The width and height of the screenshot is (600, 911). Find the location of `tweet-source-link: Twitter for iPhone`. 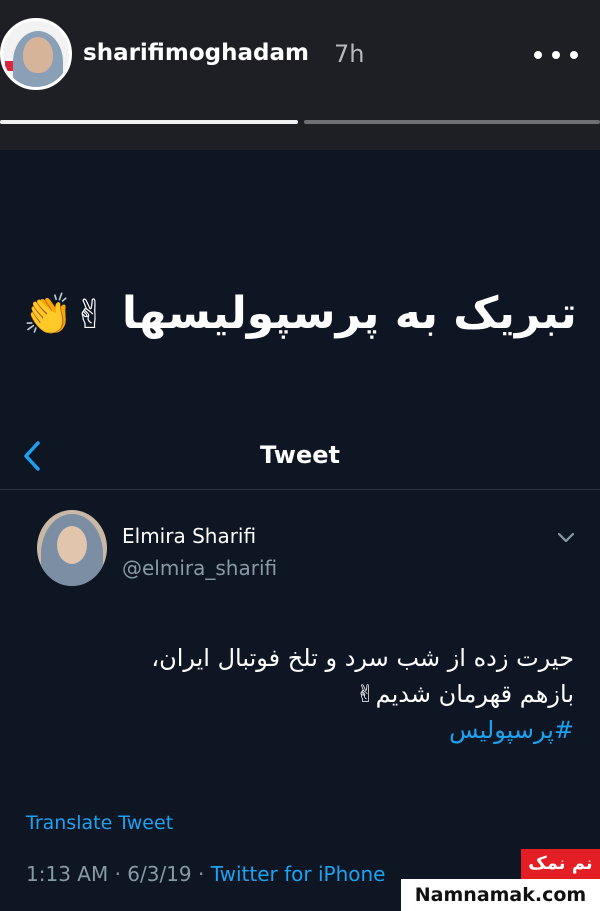

tweet-source-link: Twitter for iPhone is located at coordinates (298, 874).